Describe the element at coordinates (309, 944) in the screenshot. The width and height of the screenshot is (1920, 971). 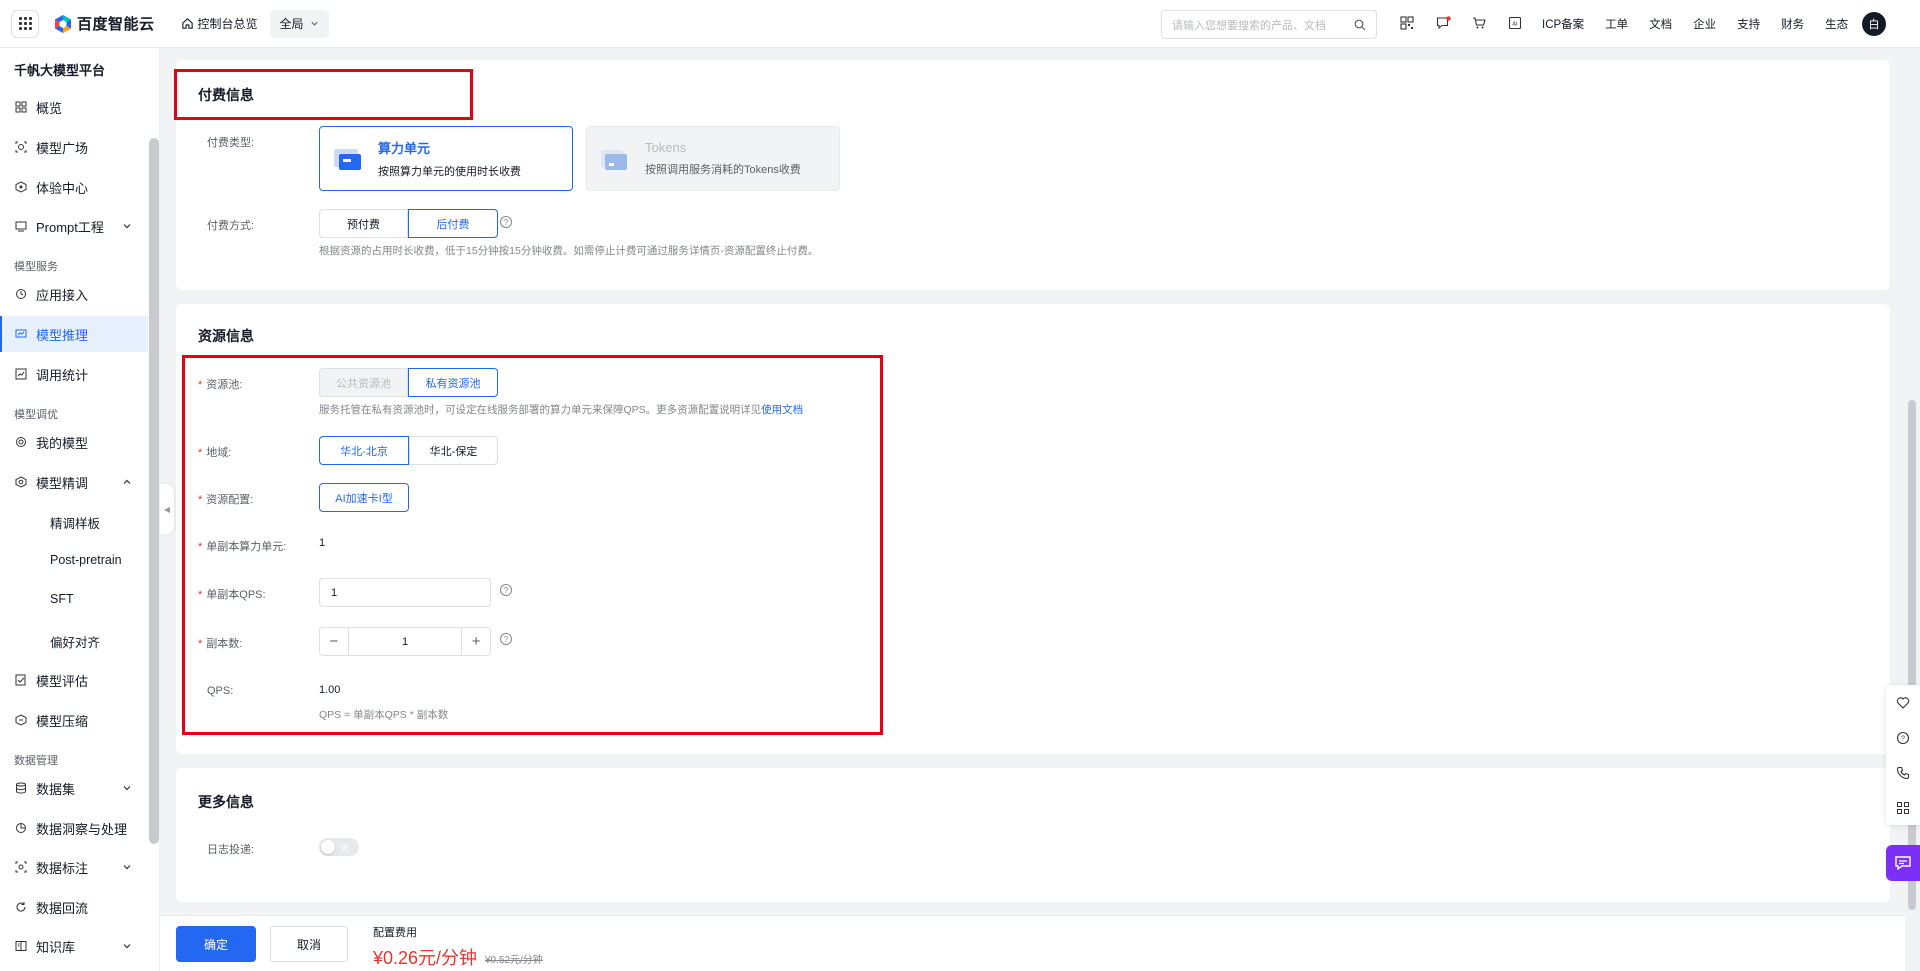
I see `cancel-button: 取消` at that location.